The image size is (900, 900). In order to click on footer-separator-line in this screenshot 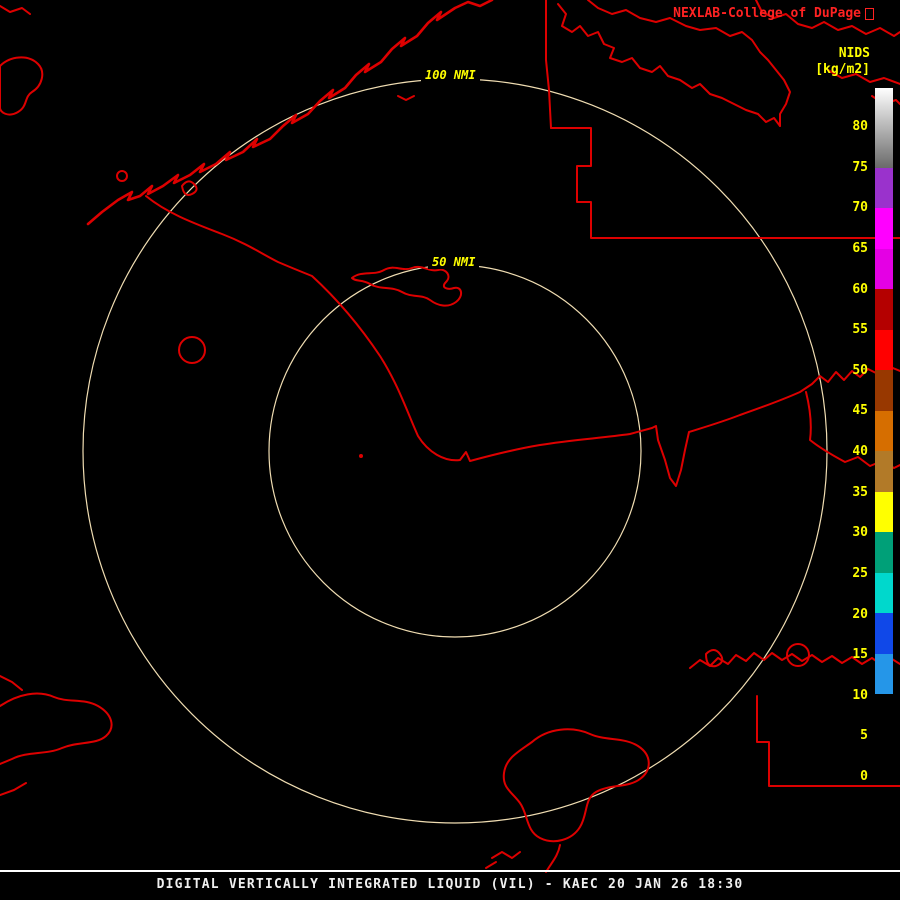, I will do `click(450, 871)`.